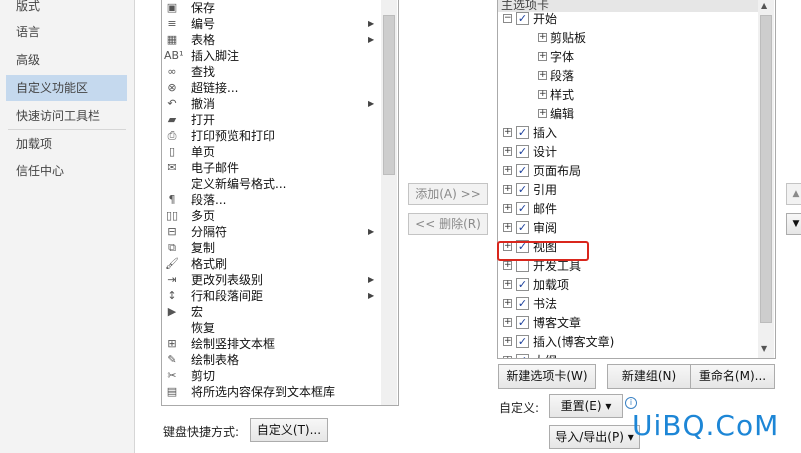 The height and width of the screenshot is (453, 801). Describe the element at coordinates (272, 72) in the screenshot. I see `command-item: ∞ 查找` at that location.